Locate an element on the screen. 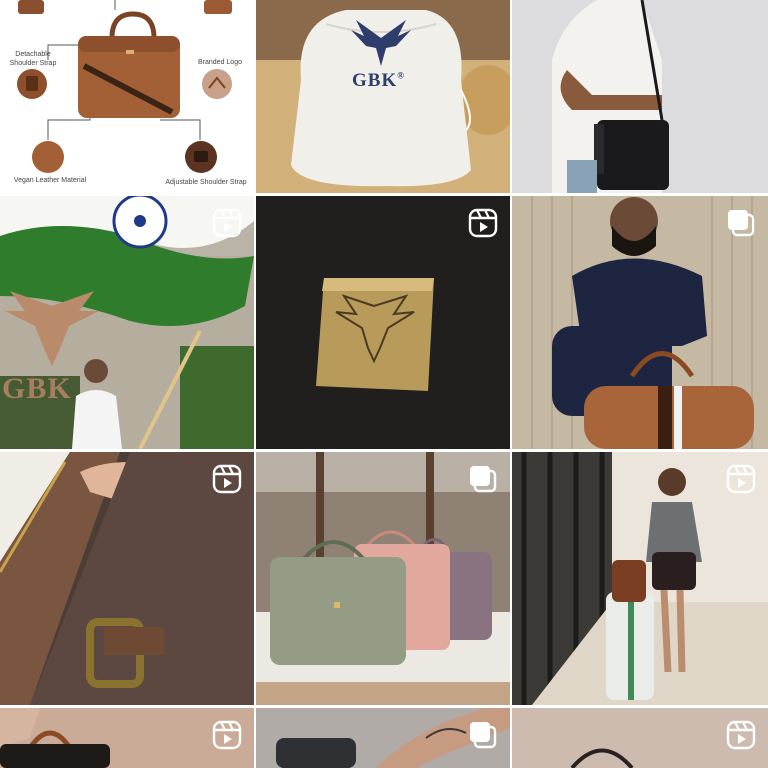 The width and height of the screenshot is (768, 768). post-tile-woman-luggage is located at coordinates (640, 578).